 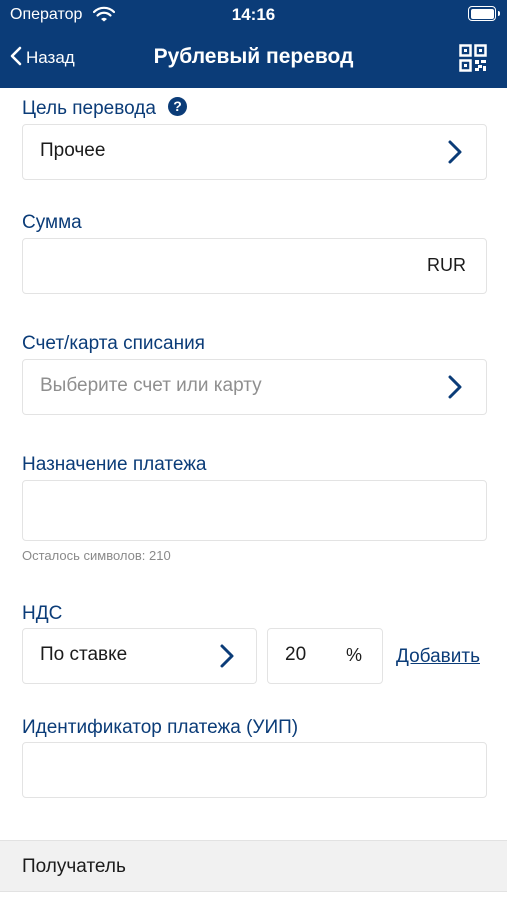 I want to click on page-title: Рублевый перевод, so click(x=253, y=56).